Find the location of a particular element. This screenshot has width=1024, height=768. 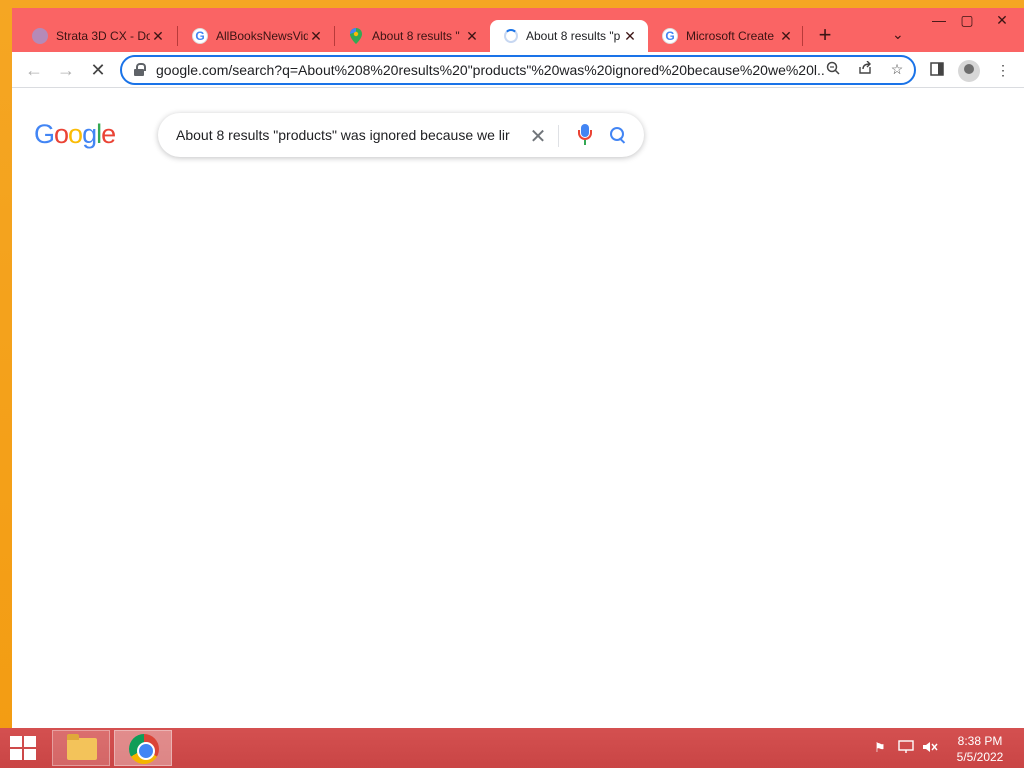

network-icon is located at coordinates (906, 748).